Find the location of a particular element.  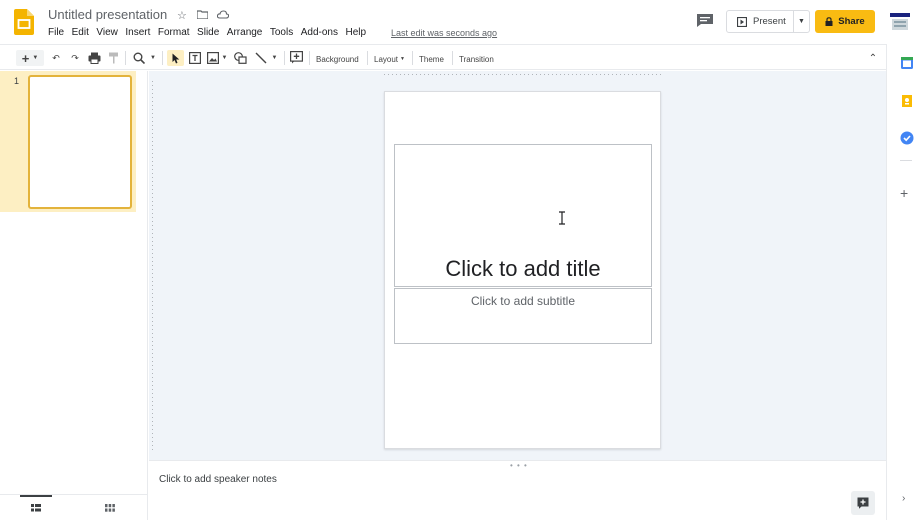

side-panel-divider is located at coordinates (906, 160).